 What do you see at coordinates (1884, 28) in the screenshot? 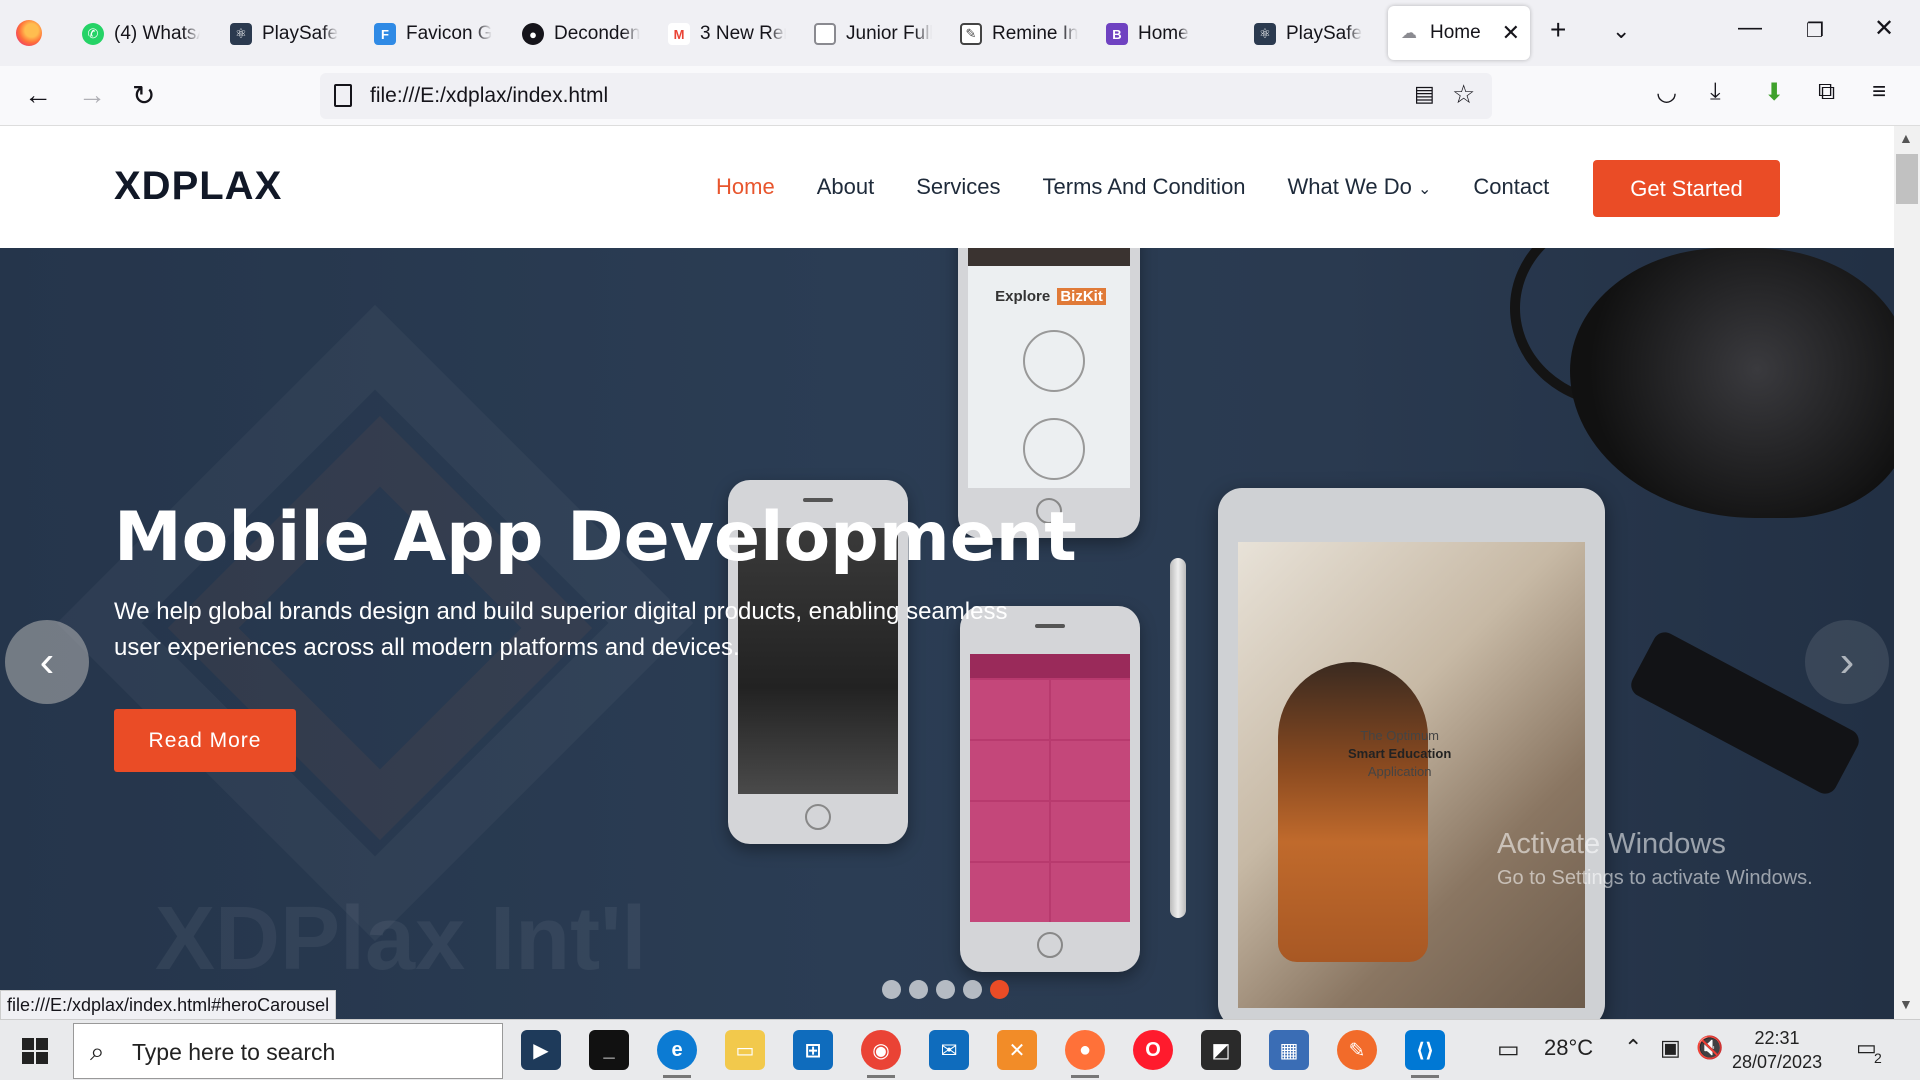
I see `close-window-icon: ✕` at bounding box center [1884, 28].